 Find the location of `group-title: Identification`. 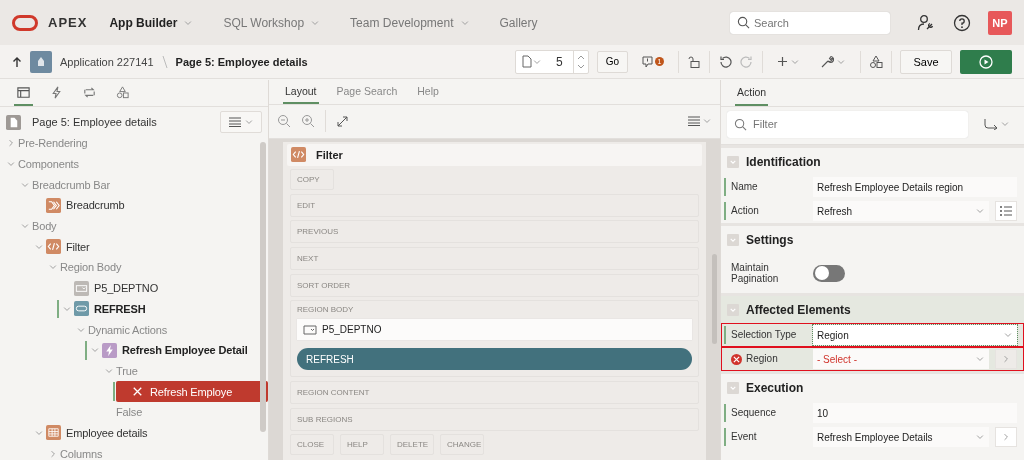

group-title: Identification is located at coordinates (783, 161).